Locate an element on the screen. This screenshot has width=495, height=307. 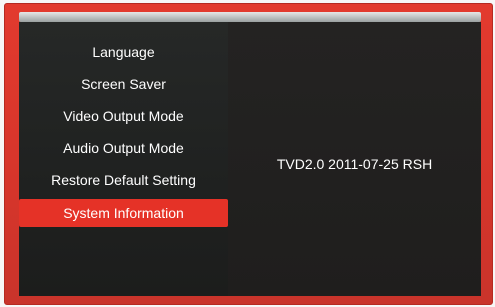
menu-item-restore-default-setting: Restore Default Setting is located at coordinates (123, 180).